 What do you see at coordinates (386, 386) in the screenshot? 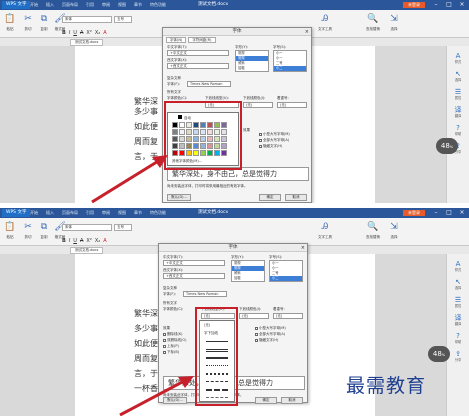
I see `watermark-text: 最需教育` at bounding box center [386, 386].